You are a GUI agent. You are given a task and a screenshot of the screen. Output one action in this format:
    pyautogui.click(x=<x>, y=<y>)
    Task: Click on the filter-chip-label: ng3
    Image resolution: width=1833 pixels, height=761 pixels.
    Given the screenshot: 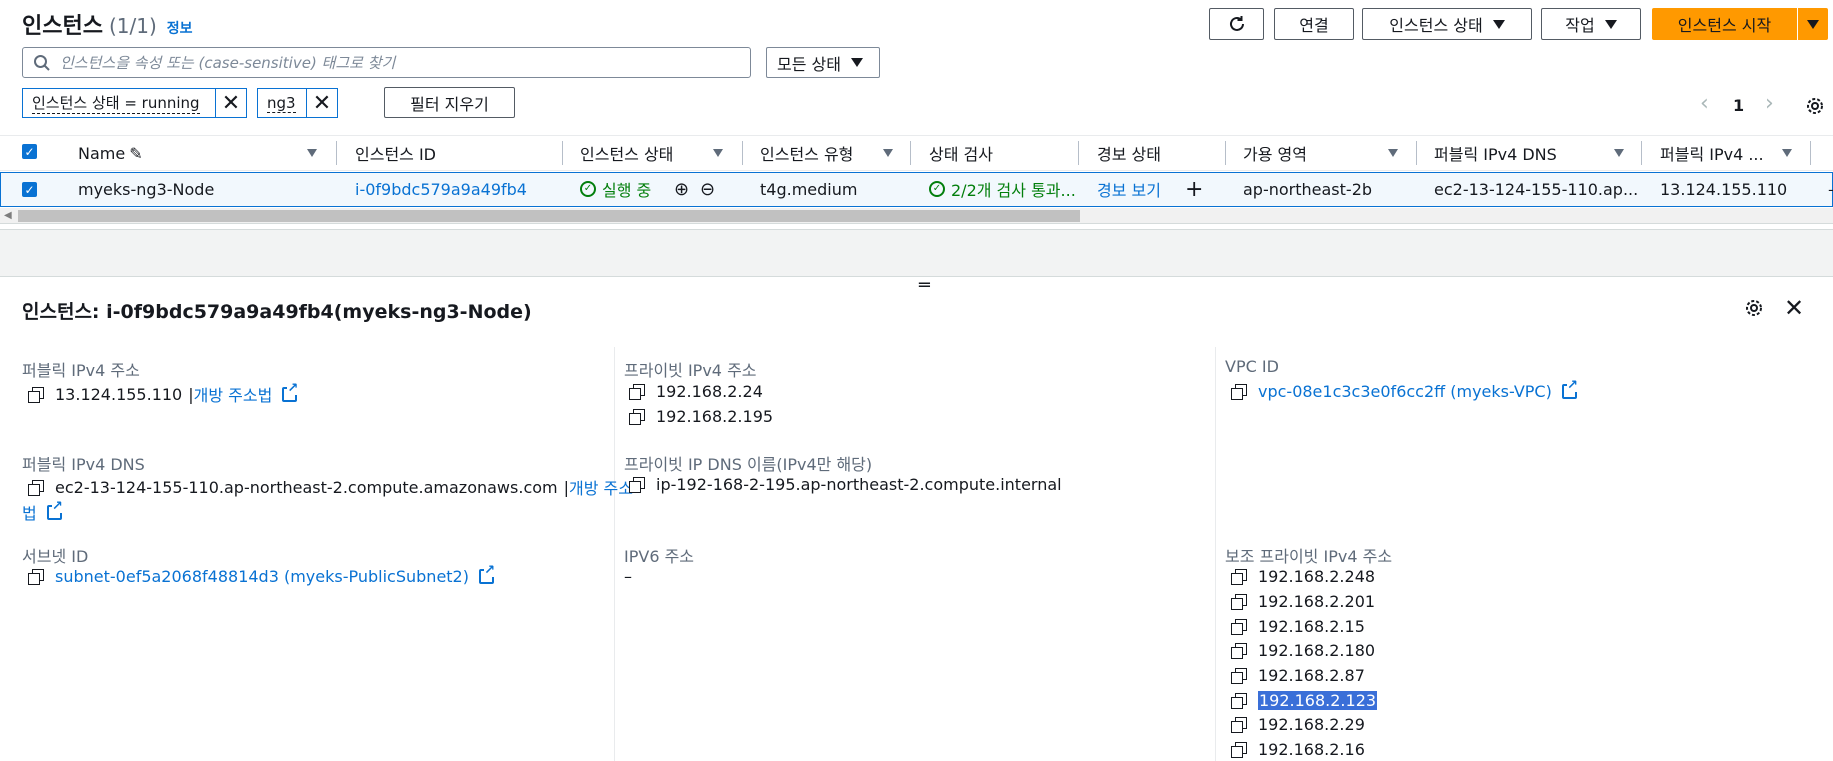 What is the action you would take?
    pyautogui.click(x=282, y=103)
    